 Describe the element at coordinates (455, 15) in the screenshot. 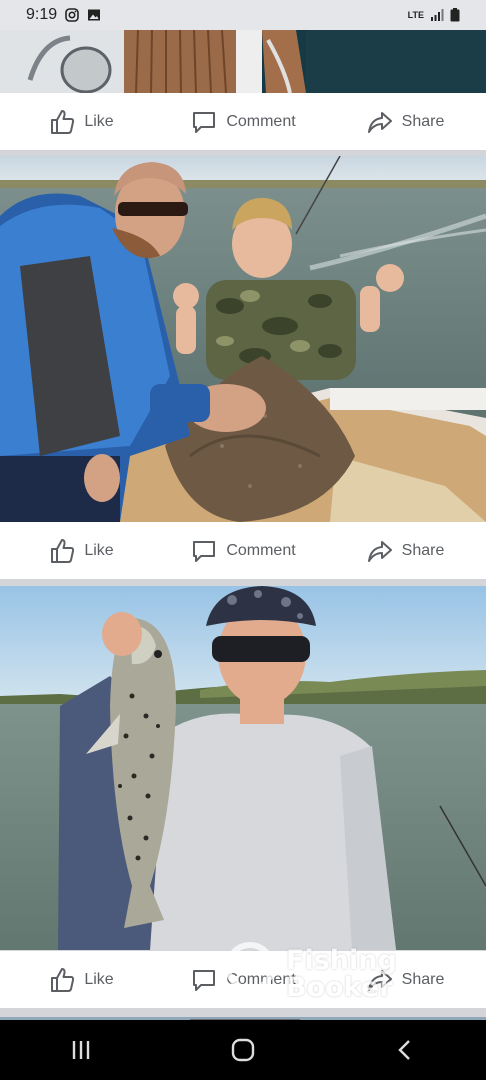

I see `battery-icon` at that location.